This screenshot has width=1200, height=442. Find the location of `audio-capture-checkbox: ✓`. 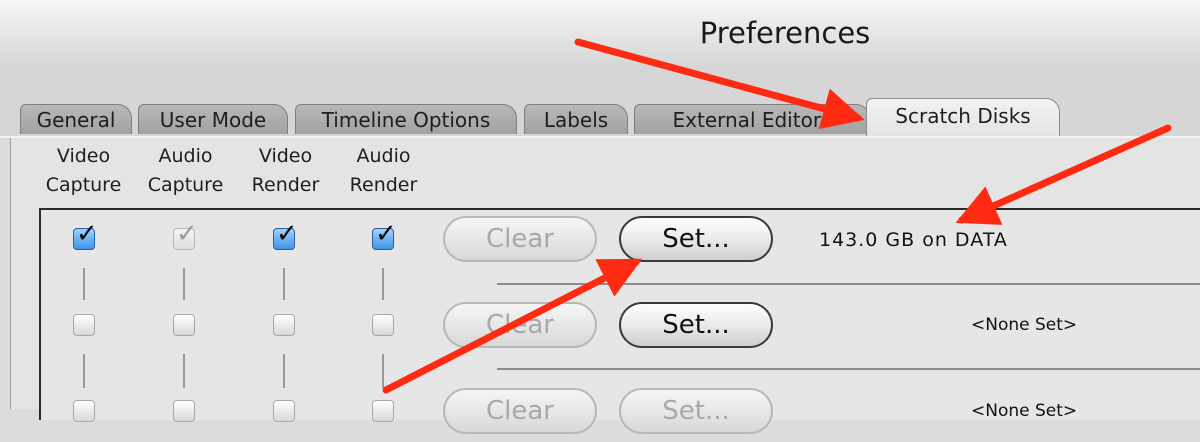

audio-capture-checkbox: ✓ is located at coordinates (185, 235).